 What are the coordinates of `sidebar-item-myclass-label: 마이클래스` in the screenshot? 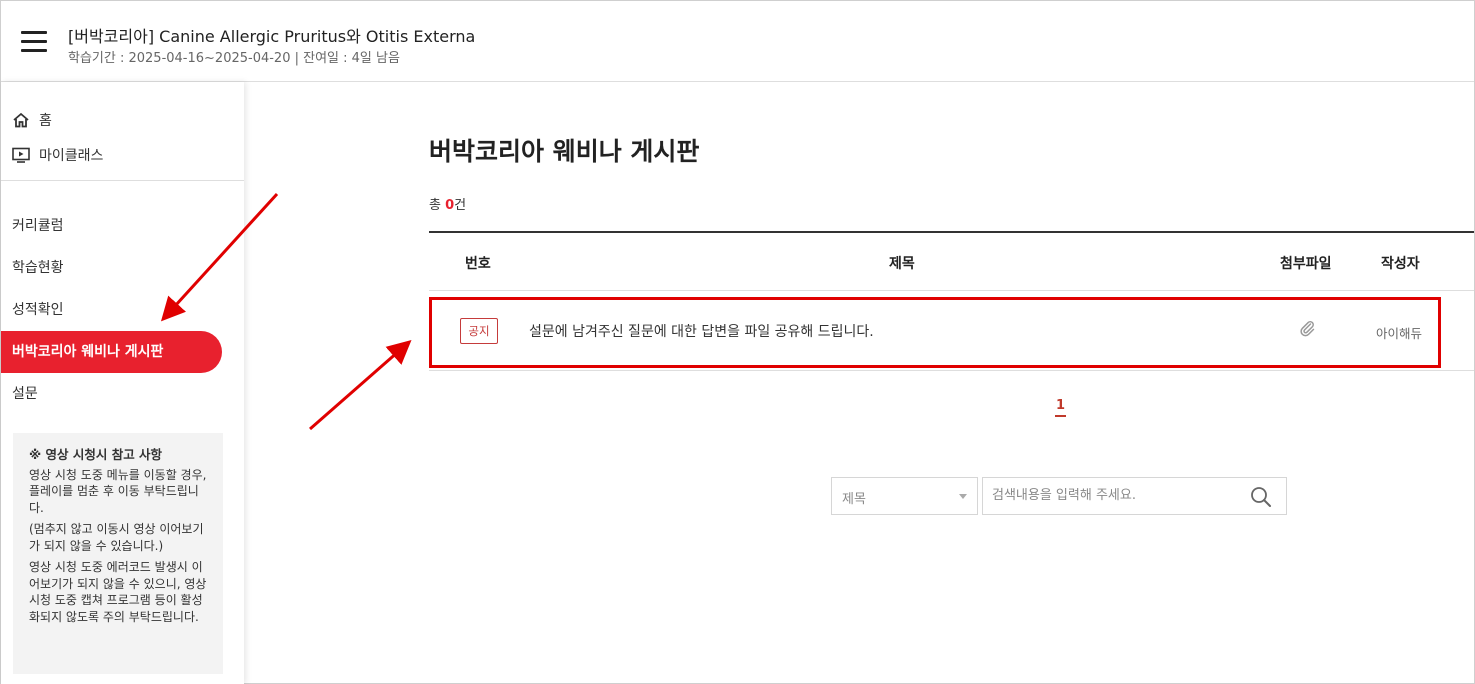 It's located at (71, 155).